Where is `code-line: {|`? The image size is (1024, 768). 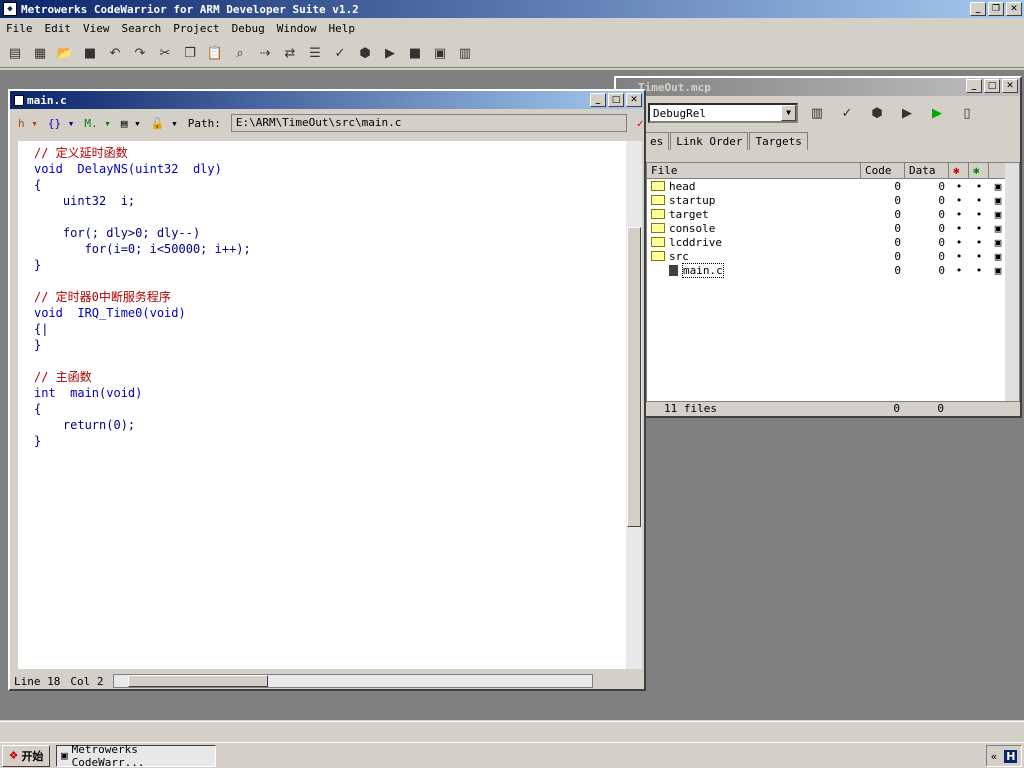
code-line: {| is located at coordinates (331, 329).